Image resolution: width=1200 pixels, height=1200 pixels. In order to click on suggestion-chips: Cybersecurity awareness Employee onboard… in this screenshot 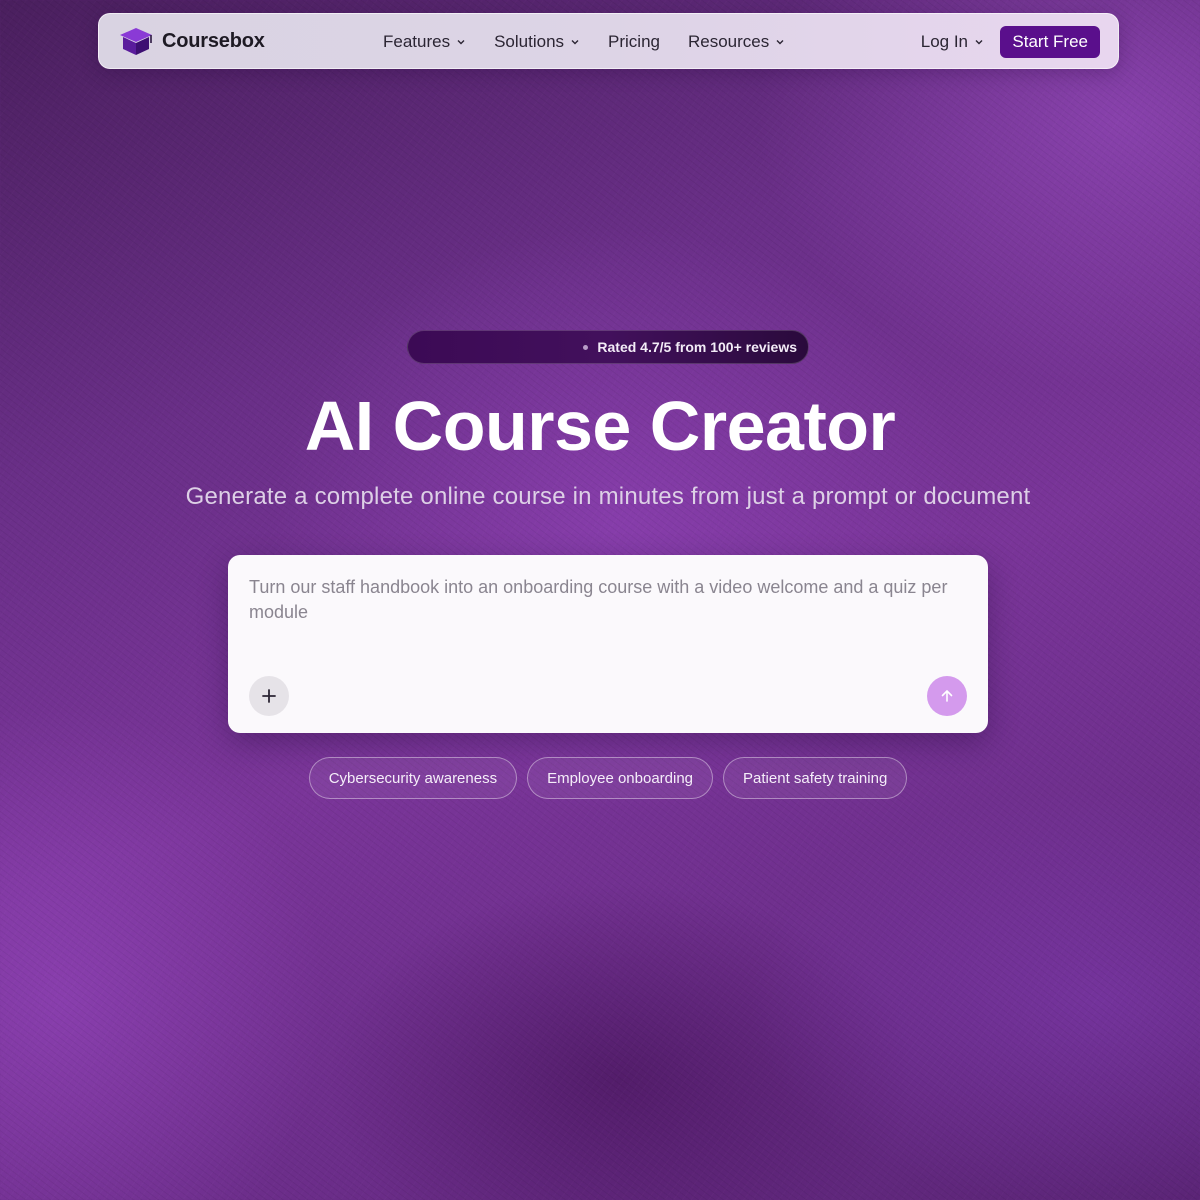, I will do `click(600, 778)`.